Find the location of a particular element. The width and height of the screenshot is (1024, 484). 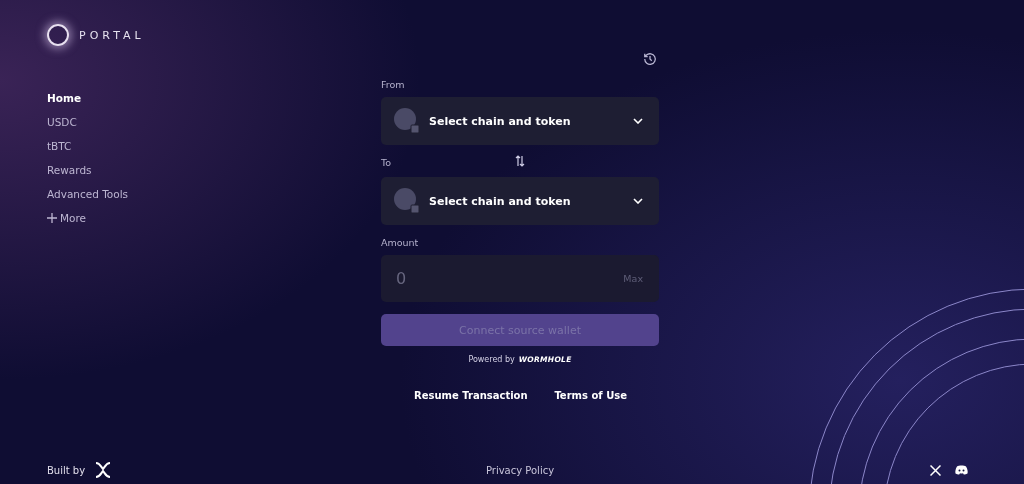

brand-name: PORTAL is located at coordinates (112, 35).